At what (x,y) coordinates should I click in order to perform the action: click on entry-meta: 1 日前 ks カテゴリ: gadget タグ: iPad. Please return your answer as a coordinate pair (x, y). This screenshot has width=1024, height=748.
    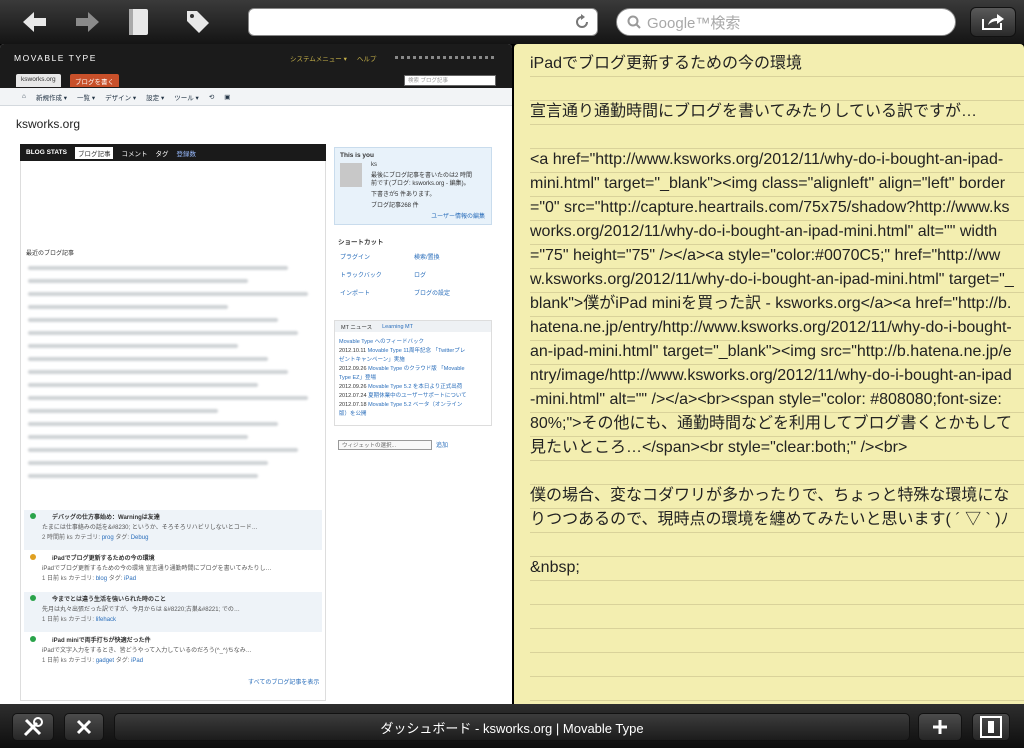
    Looking at the image, I should click on (93, 661).